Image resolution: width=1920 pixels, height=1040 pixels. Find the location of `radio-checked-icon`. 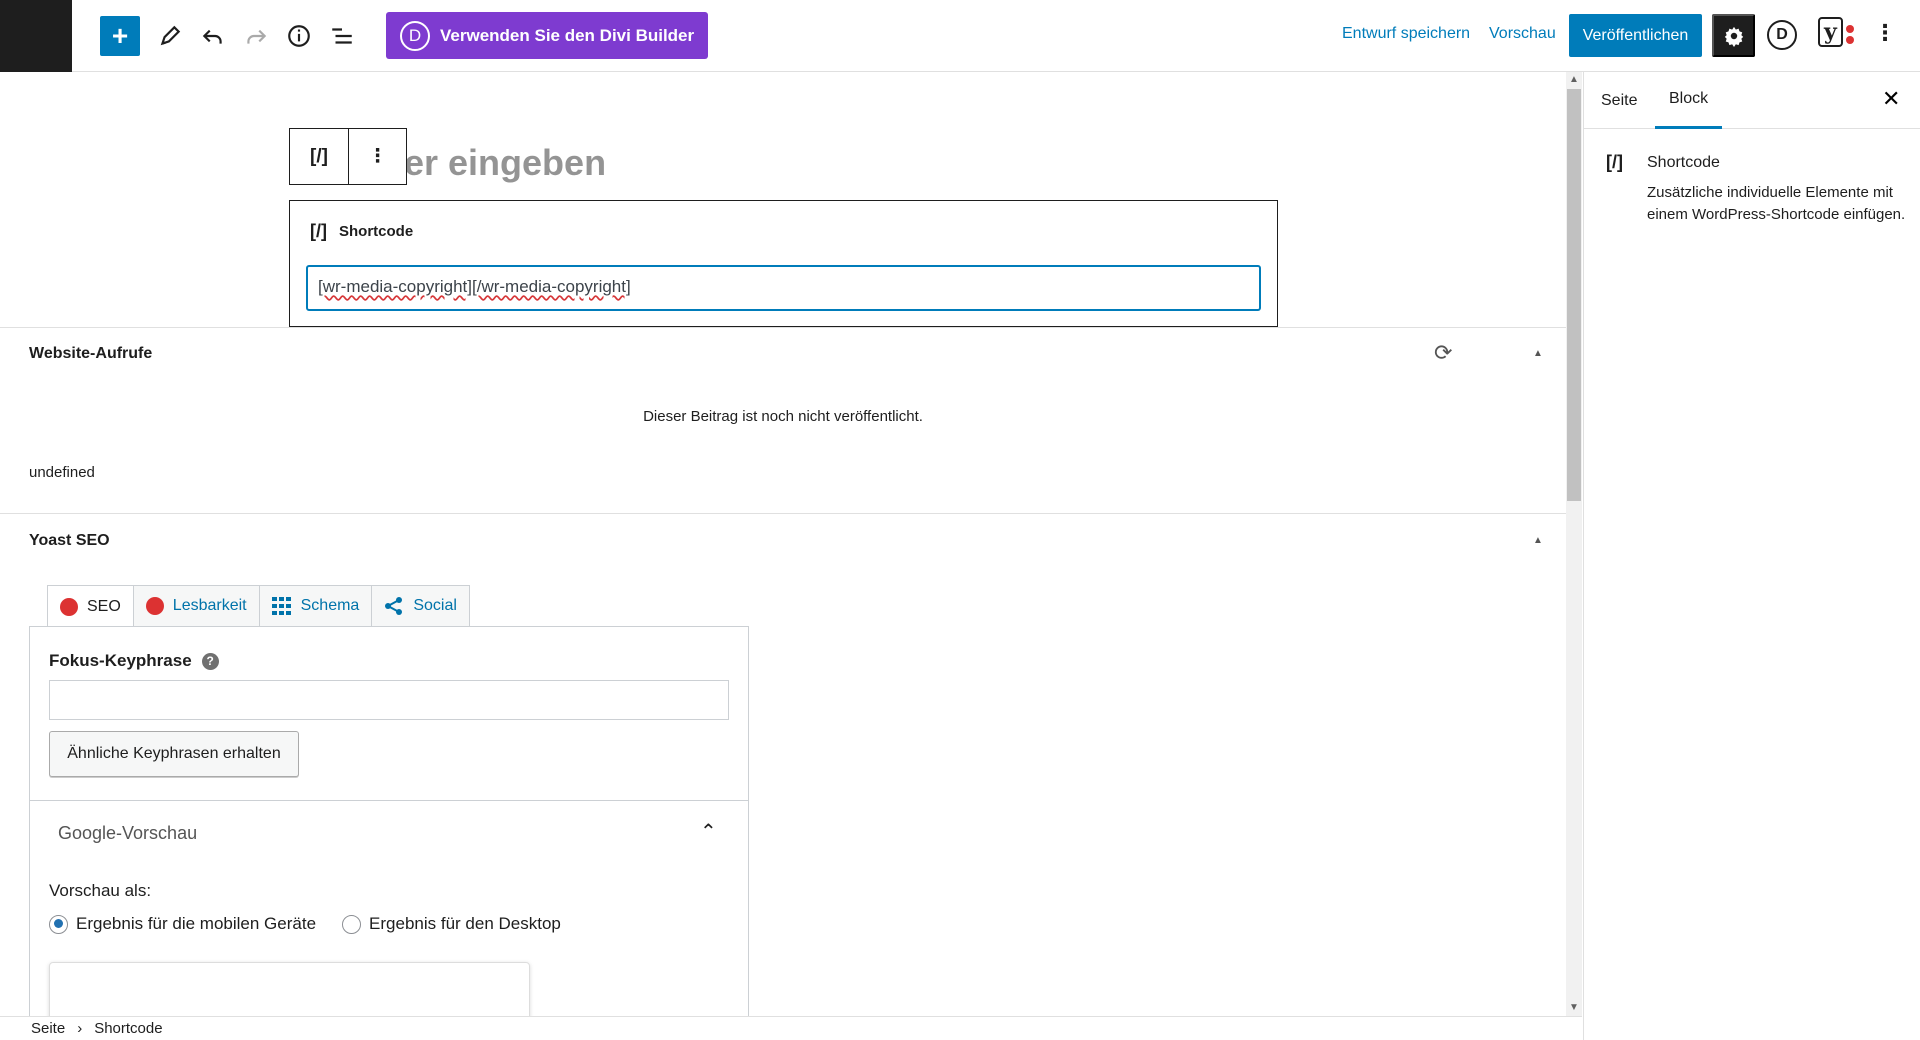

radio-checked-icon is located at coordinates (58, 924).